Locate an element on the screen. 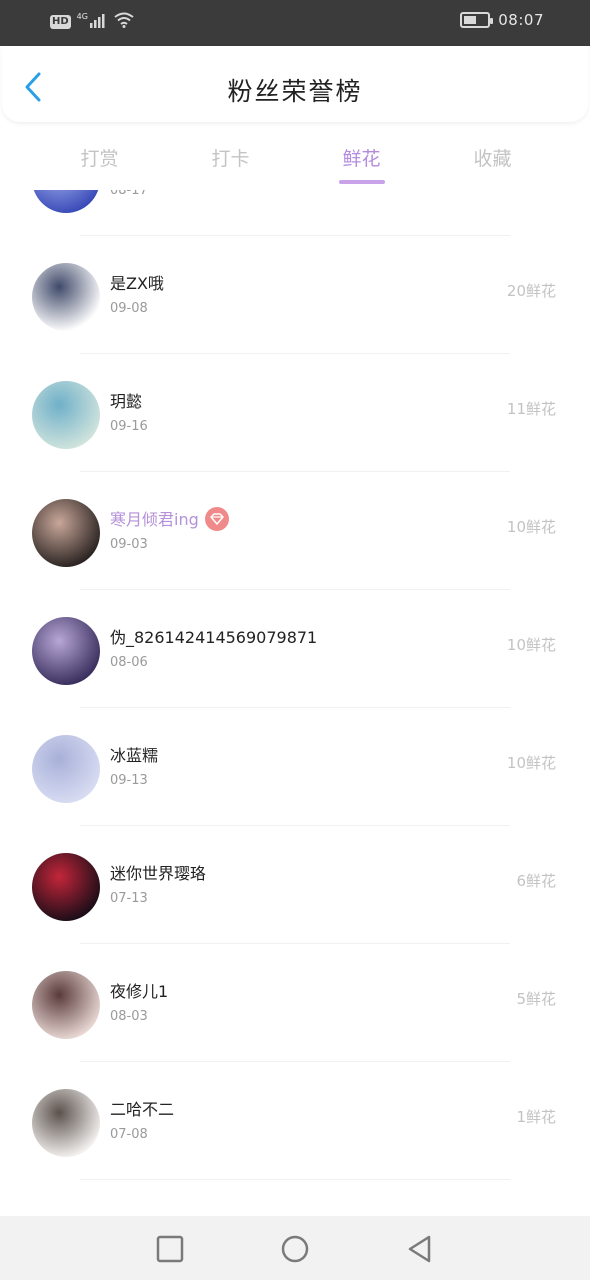 This screenshot has width=590, height=1280. fan-date: 09-16 is located at coordinates (129, 426).